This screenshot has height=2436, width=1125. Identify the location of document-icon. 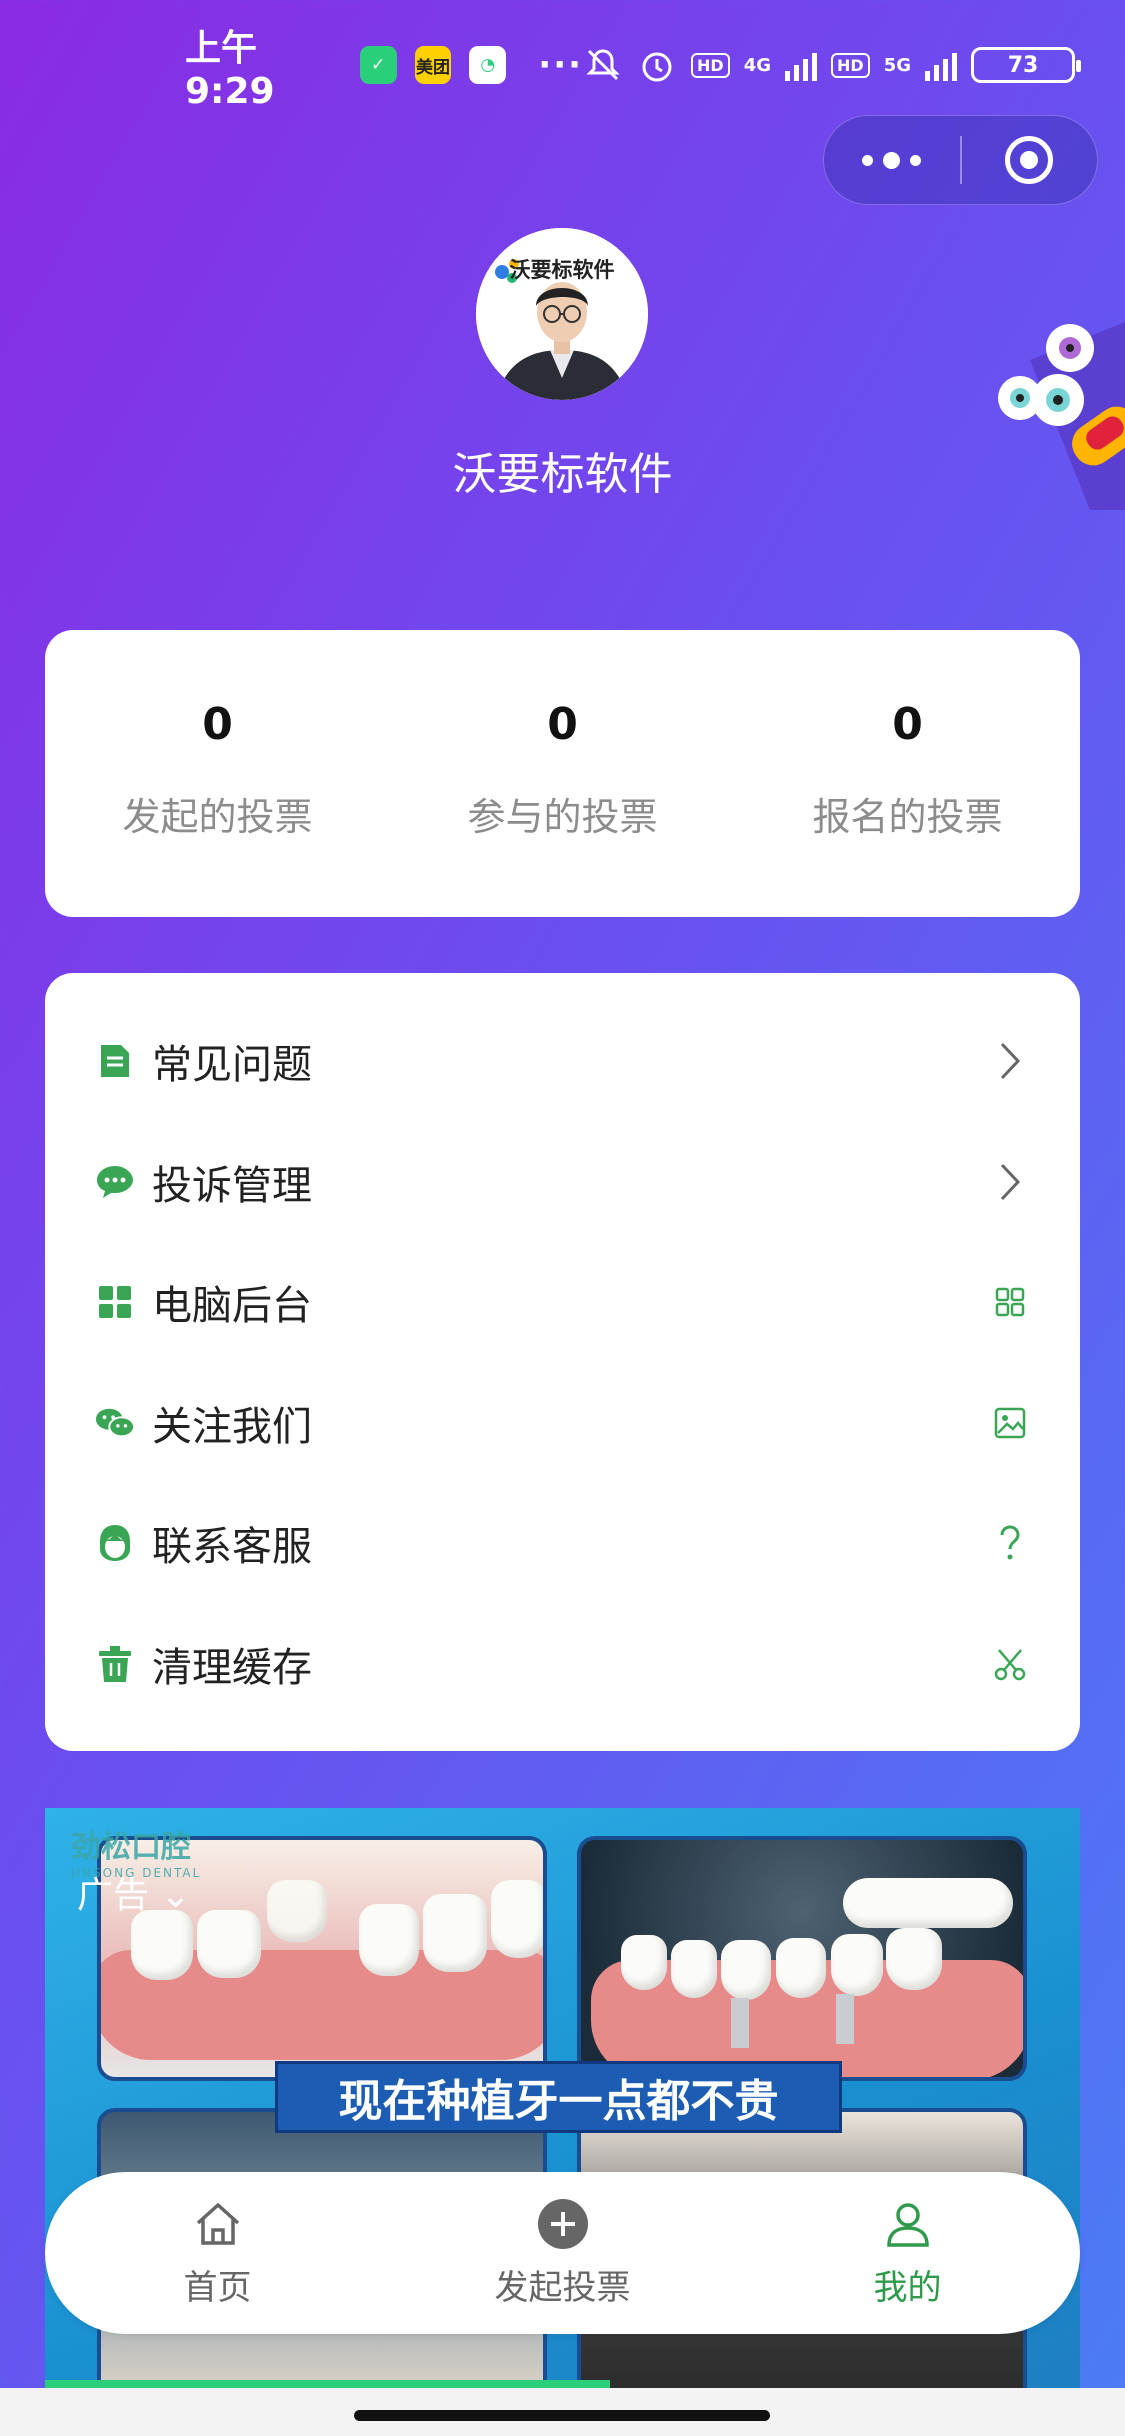
(115, 1061).